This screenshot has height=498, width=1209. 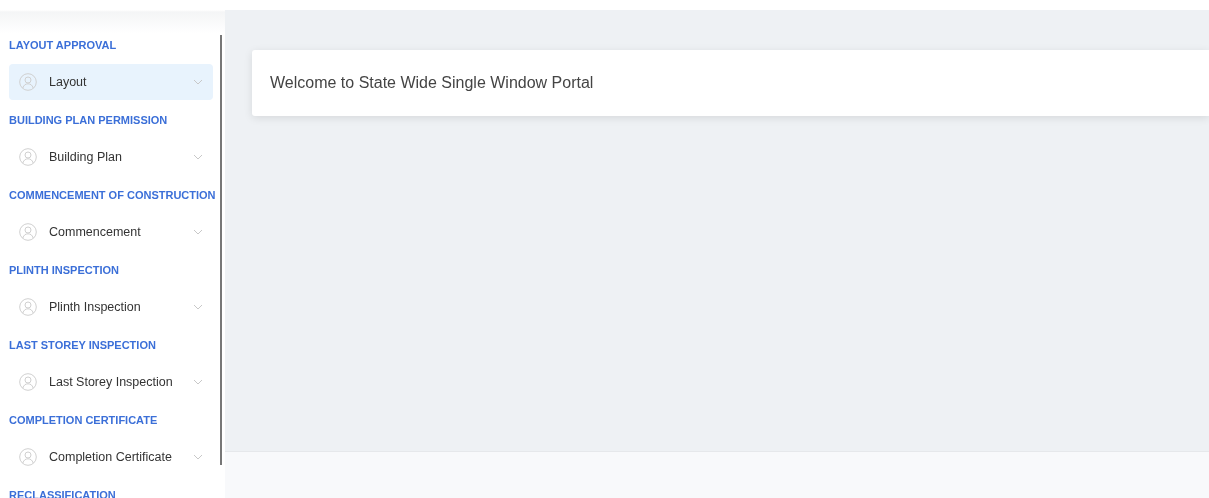 What do you see at coordinates (111, 307) in the screenshot?
I see `menu-item: Plinth Inspection` at bounding box center [111, 307].